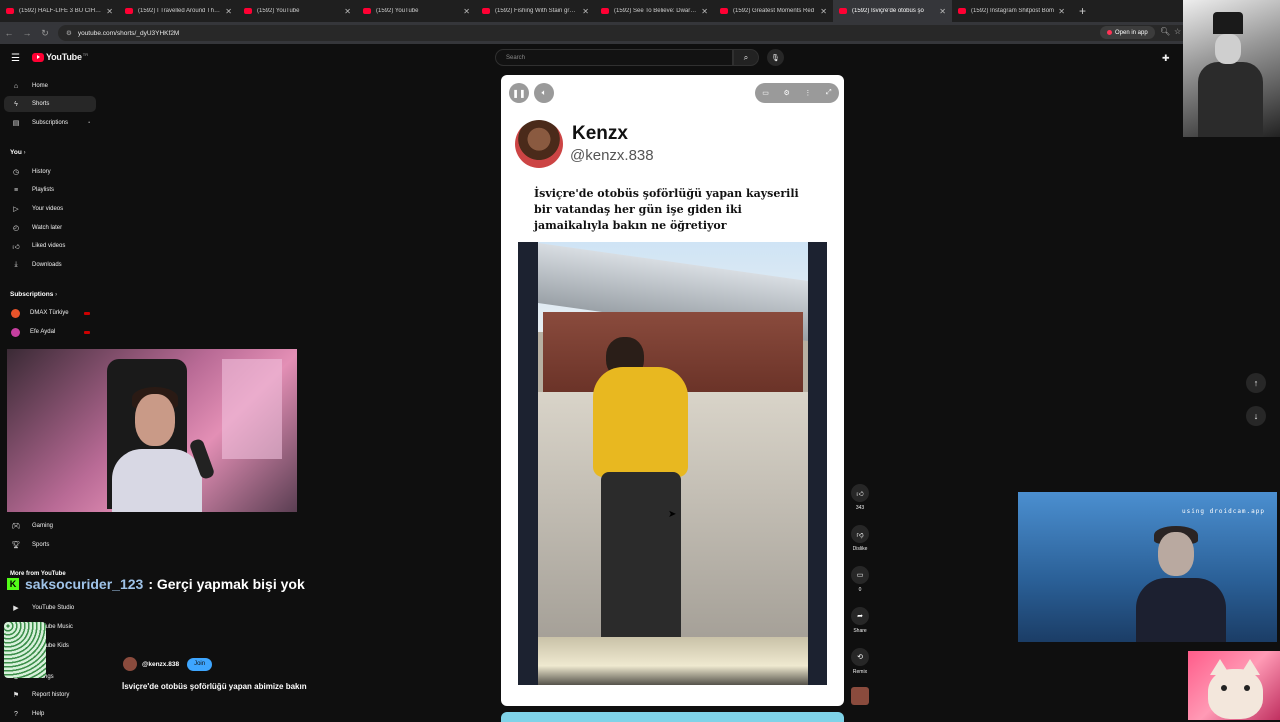  I want to click on sidebar-sub-item: Efe Aydal, so click(50, 332).